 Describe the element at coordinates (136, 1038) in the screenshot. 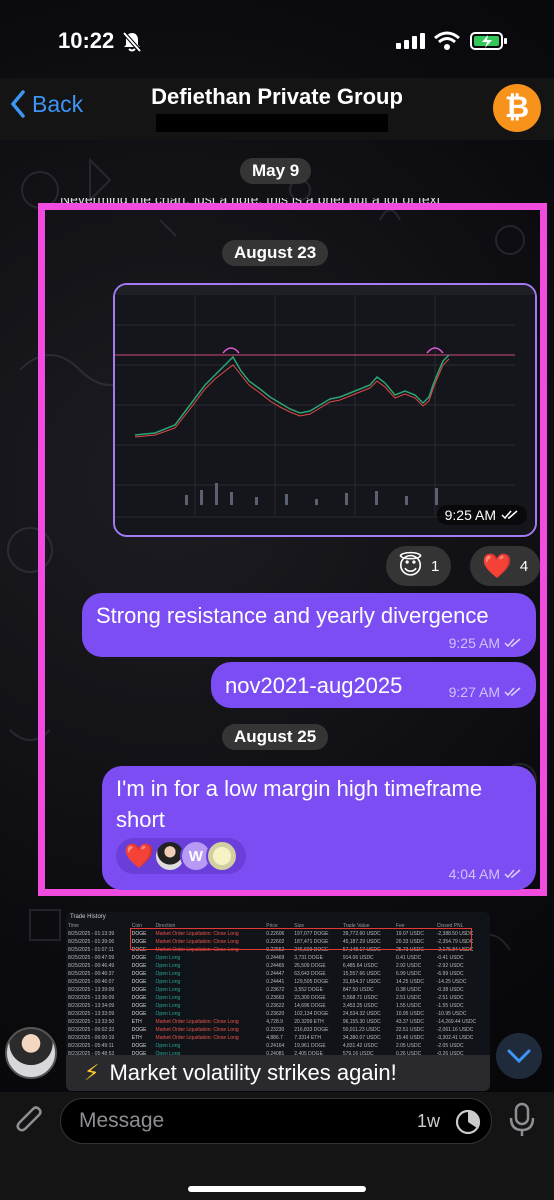

I see `table-cell: ETH` at that location.